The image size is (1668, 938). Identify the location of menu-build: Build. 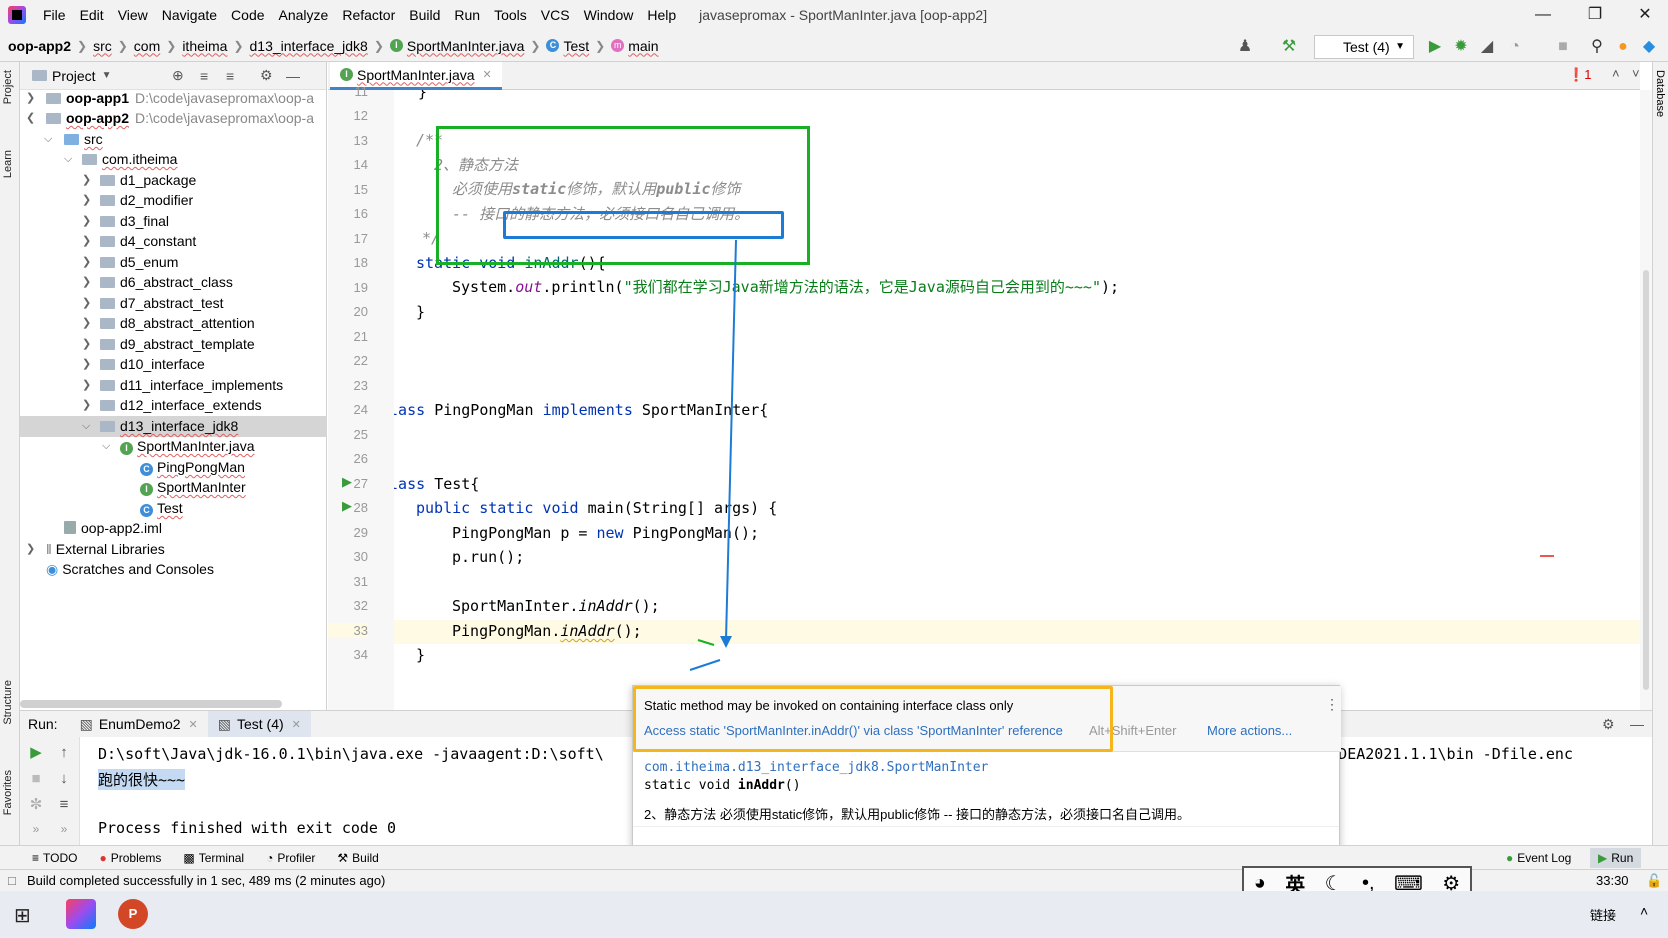
(424, 15).